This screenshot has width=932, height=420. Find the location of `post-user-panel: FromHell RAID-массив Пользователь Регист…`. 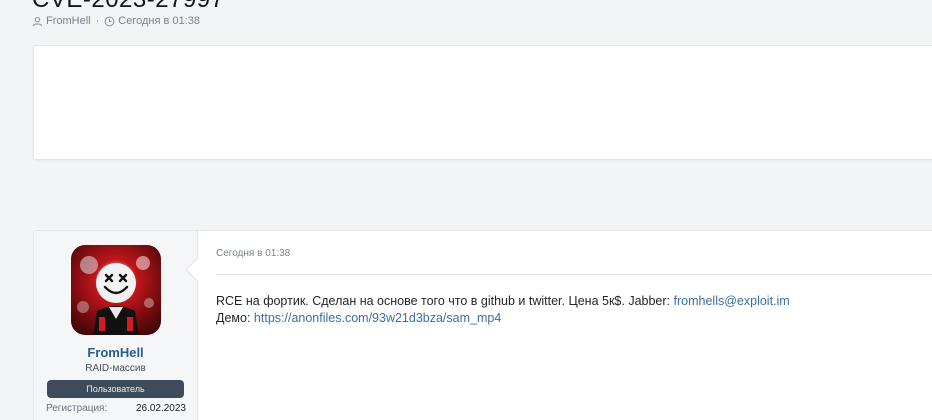

post-user-panel: FromHell RAID-массив Пользователь Регист… is located at coordinates (116, 325).